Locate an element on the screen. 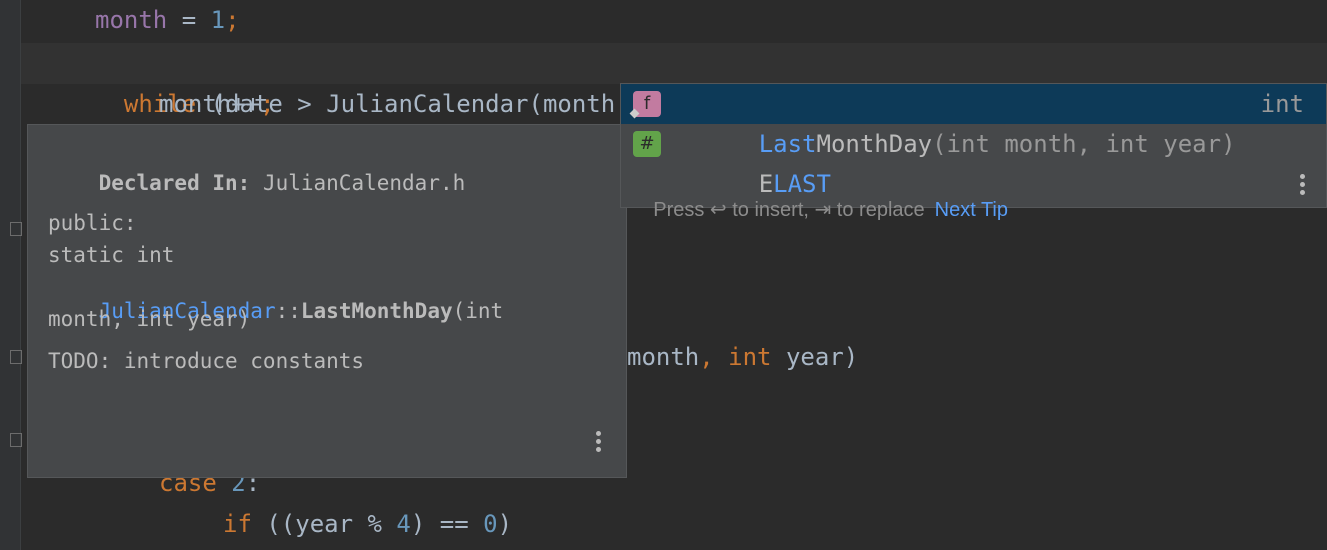  params-continued: month, int year) is located at coordinates (149, 319).